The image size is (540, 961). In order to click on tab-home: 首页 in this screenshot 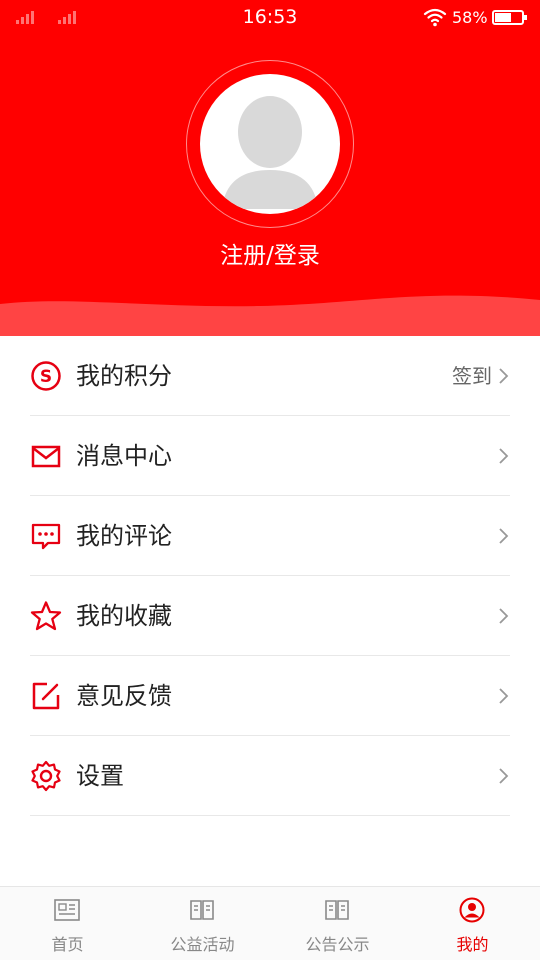, I will do `click(67, 924)`.